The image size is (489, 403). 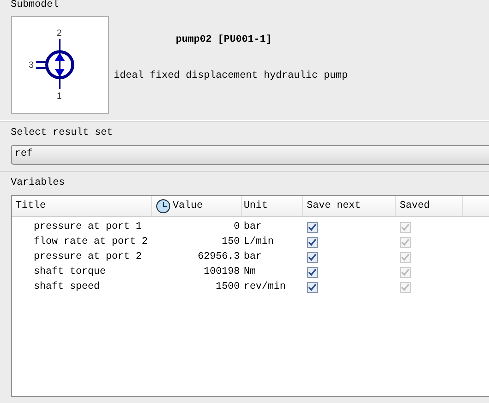 I want to click on variable-value: 100198, so click(x=221, y=272).